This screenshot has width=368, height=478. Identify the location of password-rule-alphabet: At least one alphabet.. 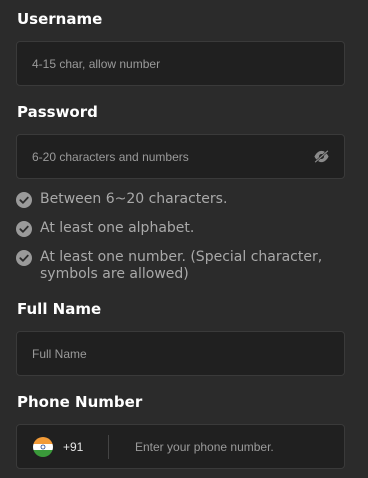
(105, 228).